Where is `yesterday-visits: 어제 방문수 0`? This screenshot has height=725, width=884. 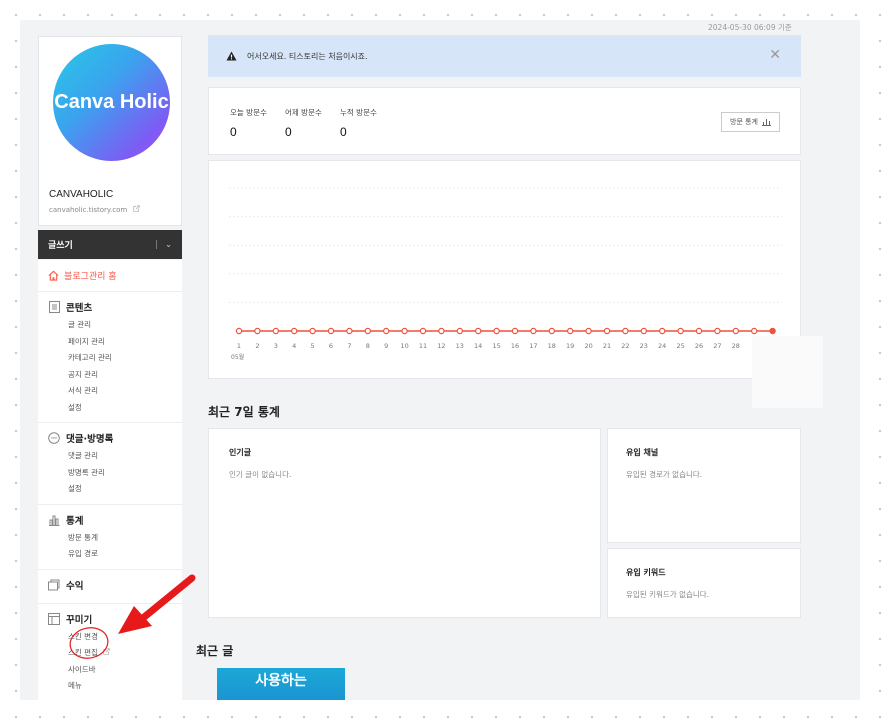
yesterday-visits: 어제 방문수 0 is located at coordinates (303, 123).